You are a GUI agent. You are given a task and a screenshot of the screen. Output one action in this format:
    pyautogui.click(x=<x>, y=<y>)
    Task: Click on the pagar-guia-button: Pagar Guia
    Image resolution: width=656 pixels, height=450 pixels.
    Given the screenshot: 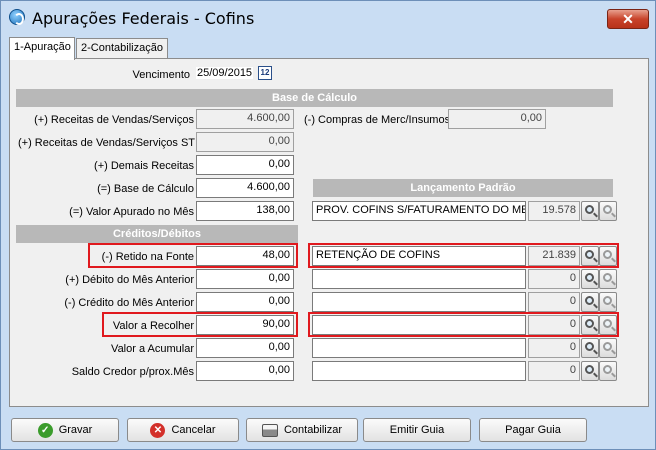 What is the action you would take?
    pyautogui.click(x=533, y=430)
    